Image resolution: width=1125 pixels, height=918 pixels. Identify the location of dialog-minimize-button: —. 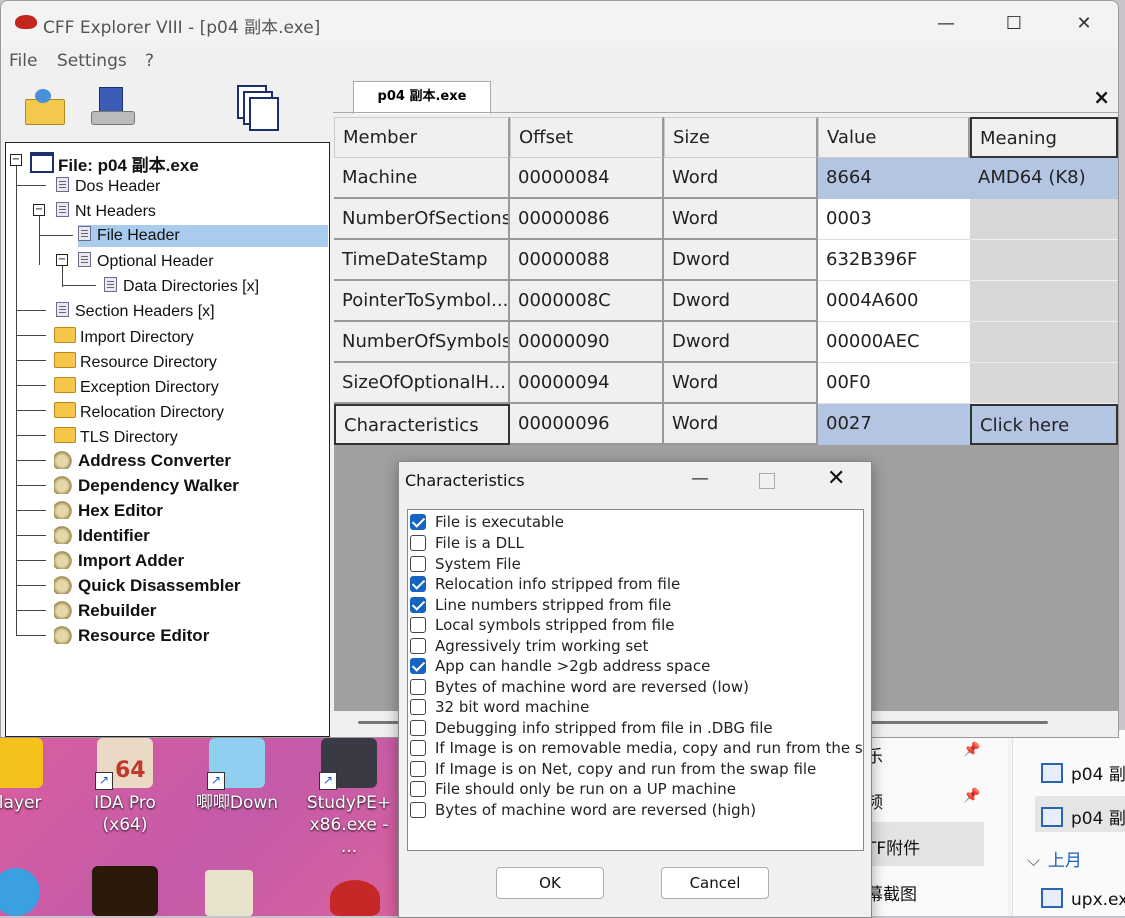
(700, 478).